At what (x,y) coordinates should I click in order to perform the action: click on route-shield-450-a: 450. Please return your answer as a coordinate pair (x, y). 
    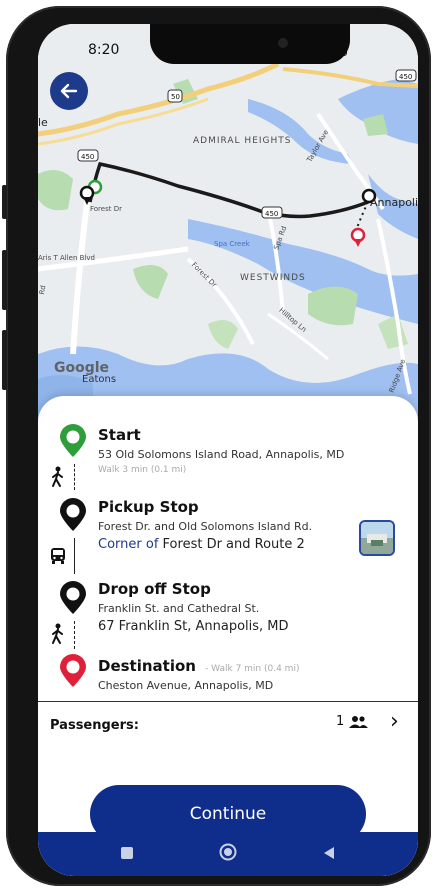
    Looking at the image, I should click on (88, 157).